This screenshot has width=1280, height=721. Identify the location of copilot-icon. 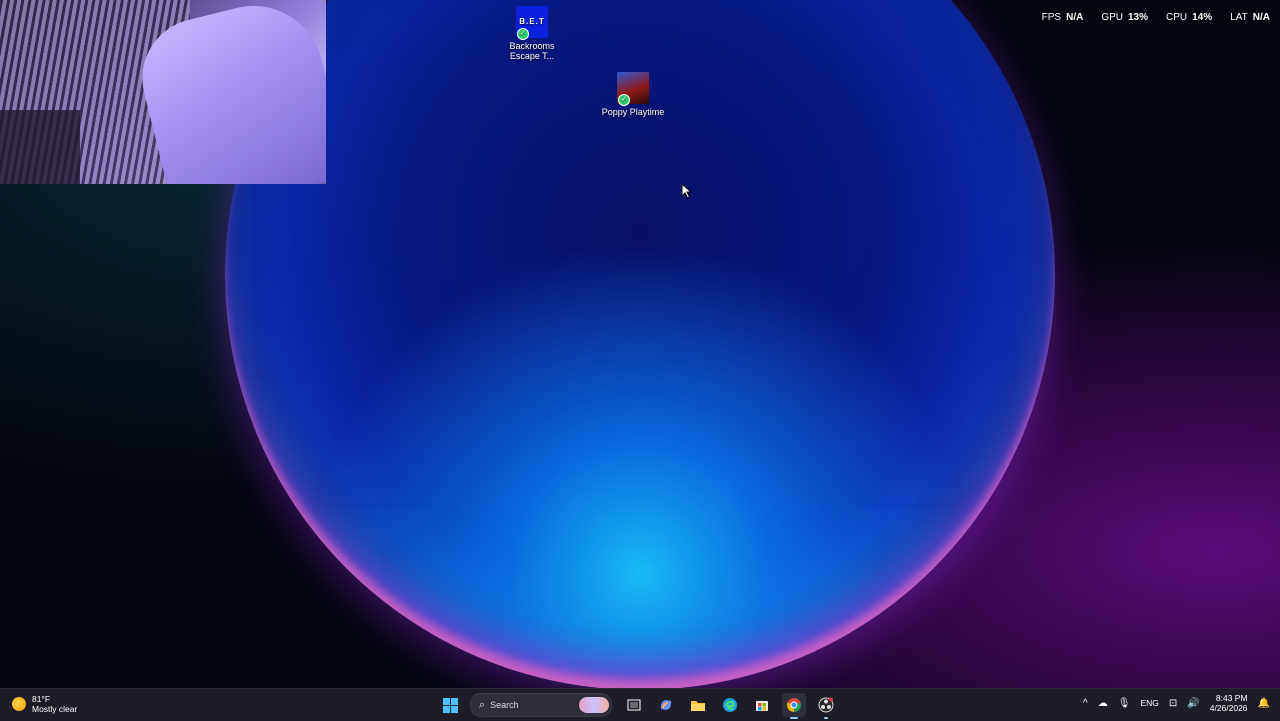
(666, 705).